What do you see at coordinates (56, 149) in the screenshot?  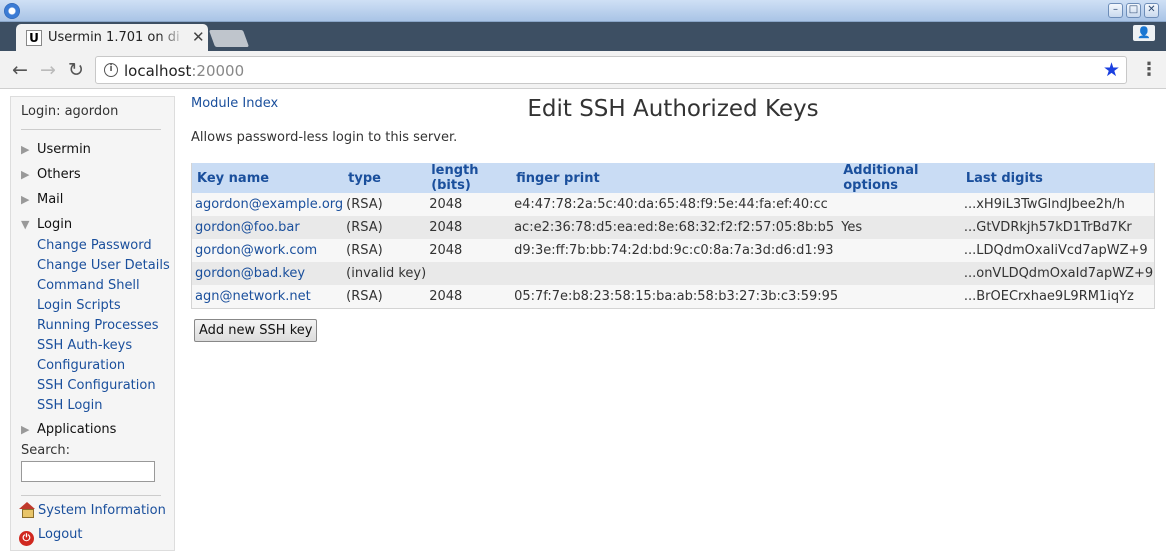 I see `sidebar-category-usermin: ▶ Usermin` at bounding box center [56, 149].